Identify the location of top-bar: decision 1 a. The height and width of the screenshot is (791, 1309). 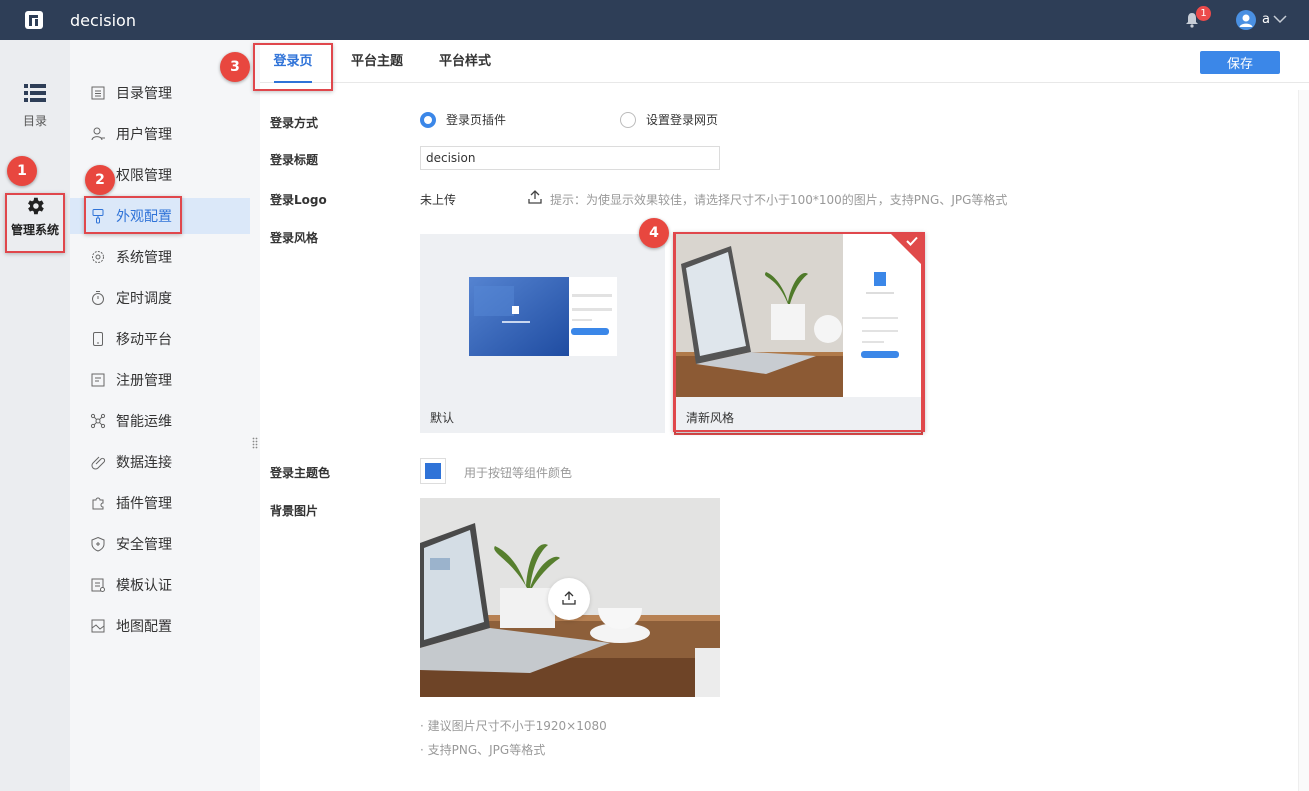
(654, 20).